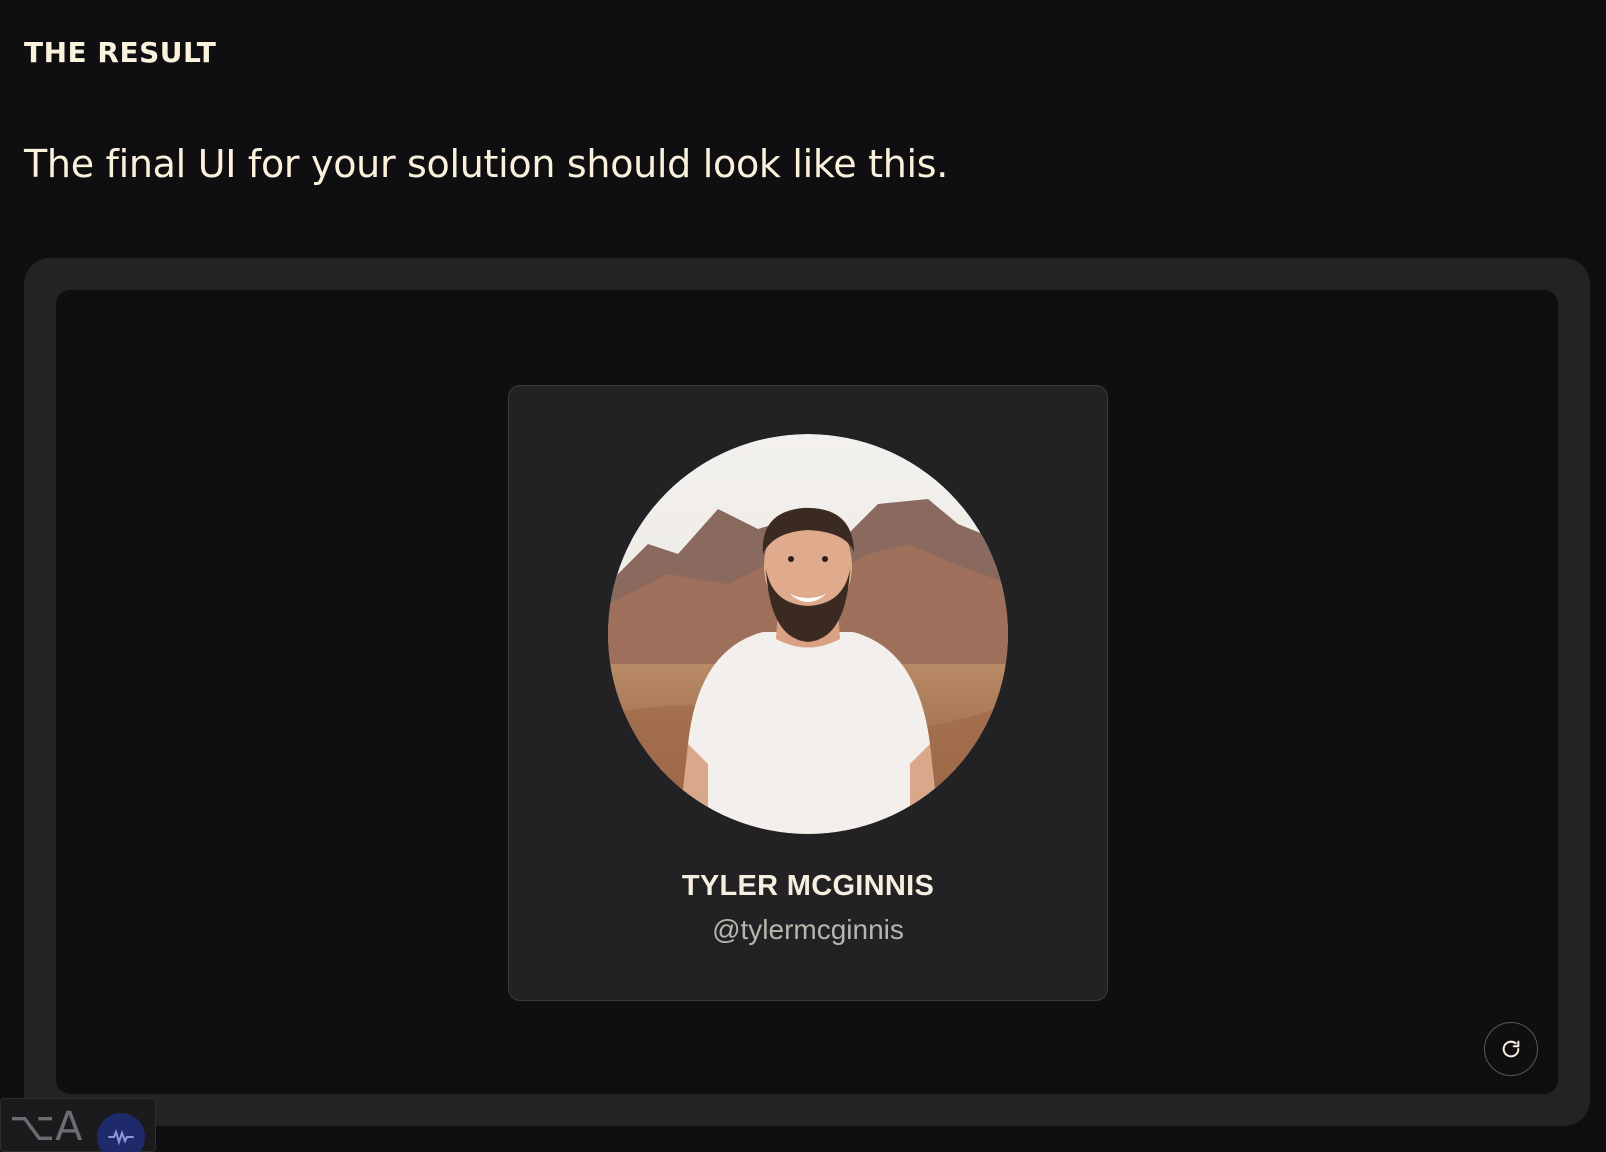 This screenshot has width=1606, height=1152. I want to click on refresh-button, so click(1511, 1049).